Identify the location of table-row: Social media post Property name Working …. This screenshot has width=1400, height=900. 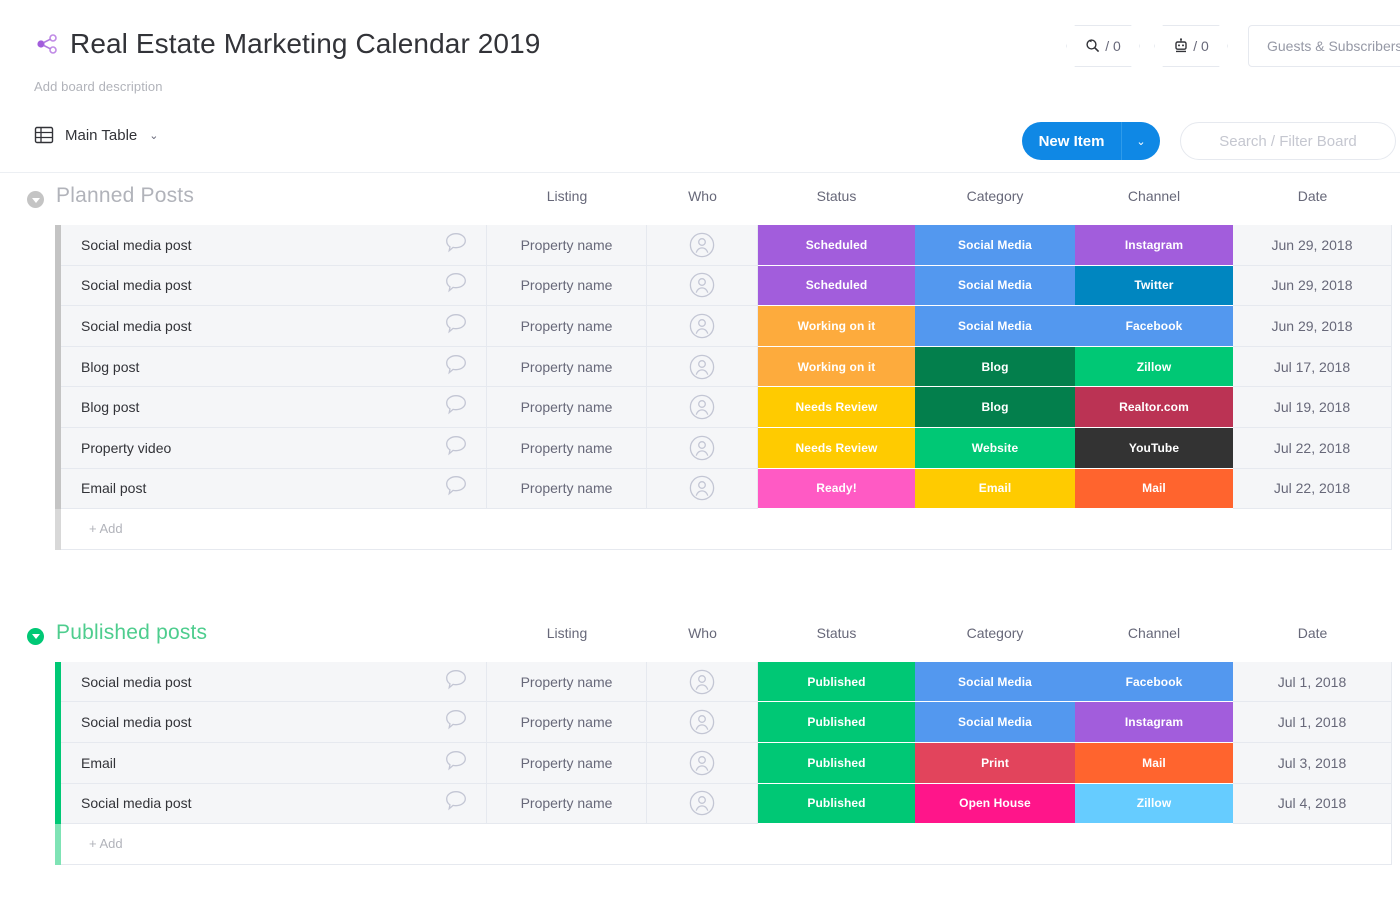
(700, 326).